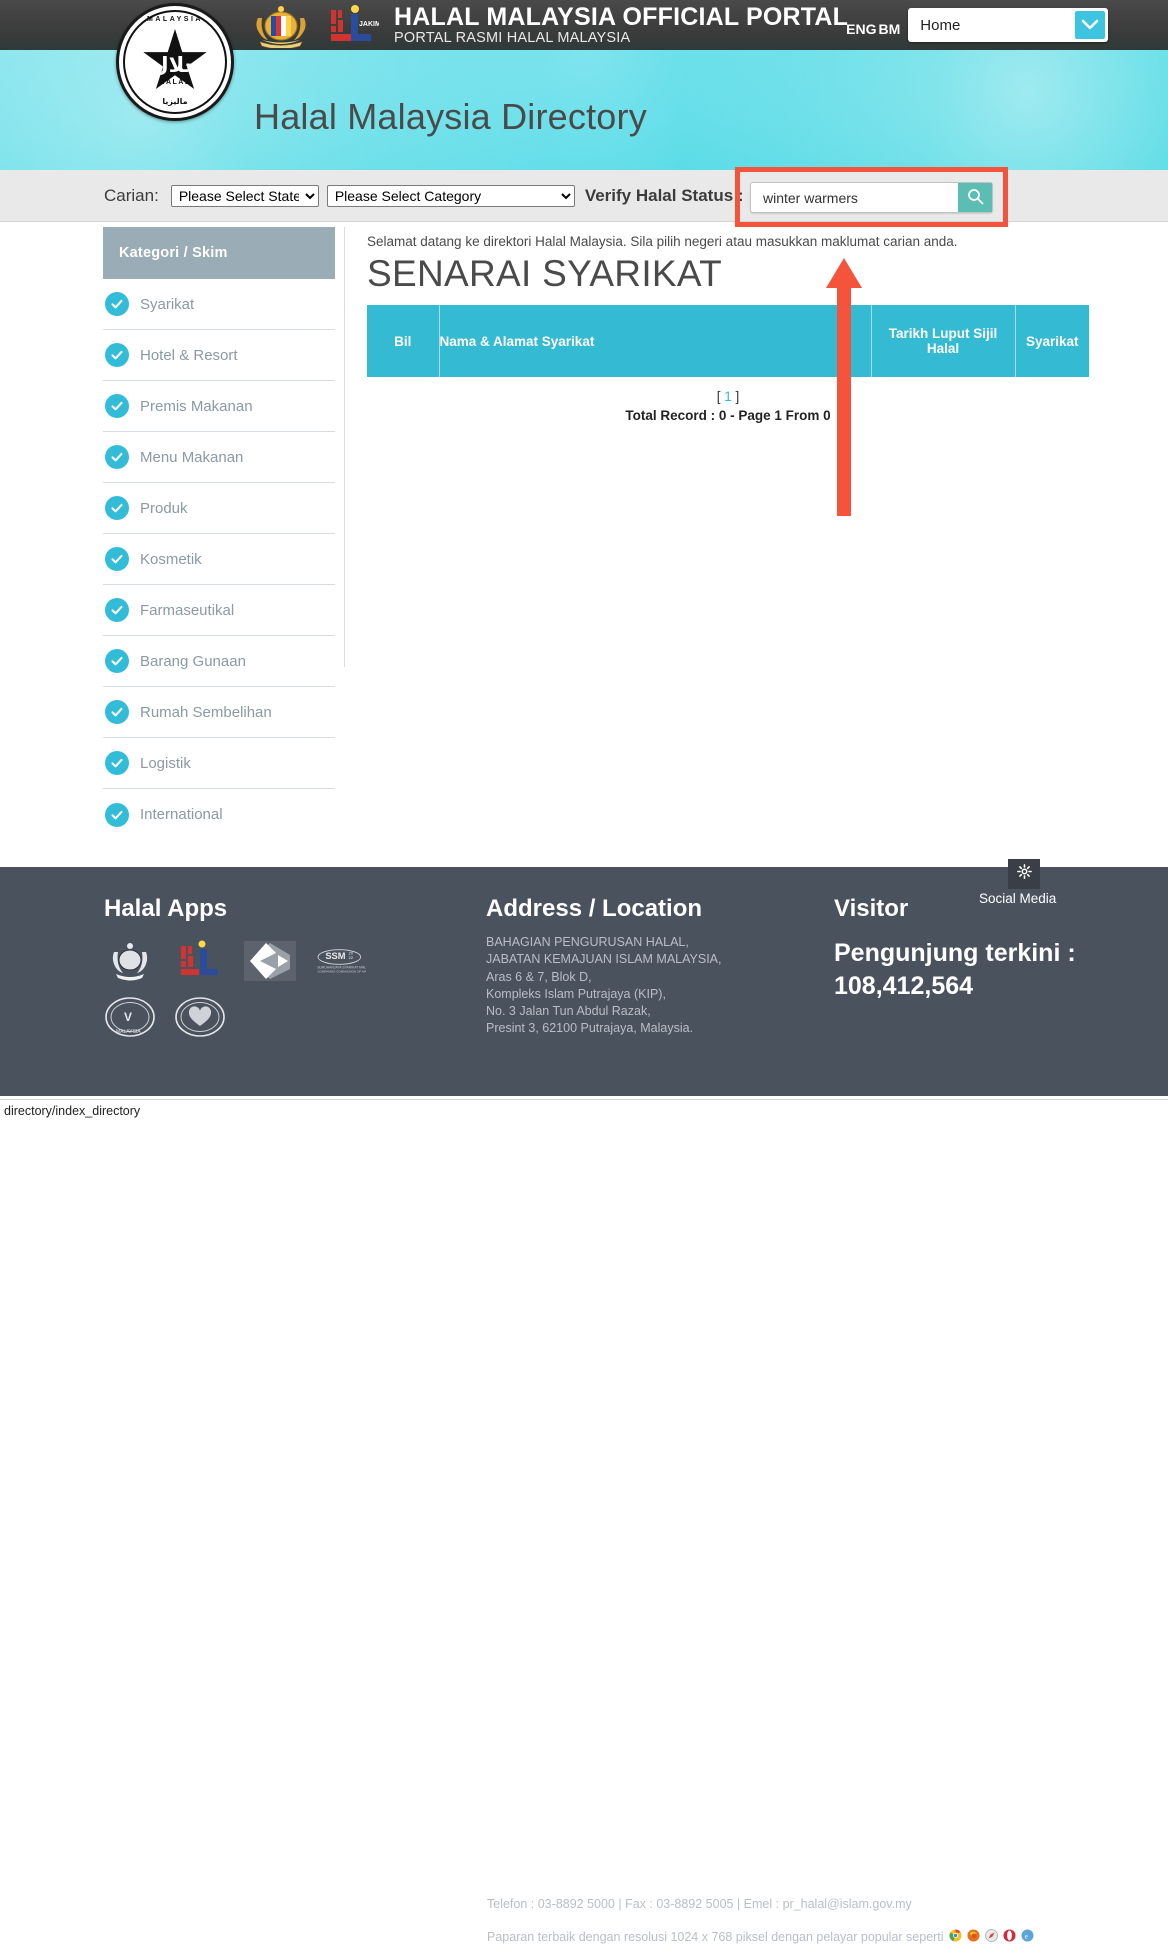 The width and height of the screenshot is (1168, 1945). What do you see at coordinates (164, 508) in the screenshot?
I see `sidebar-item-label: Produk` at bounding box center [164, 508].